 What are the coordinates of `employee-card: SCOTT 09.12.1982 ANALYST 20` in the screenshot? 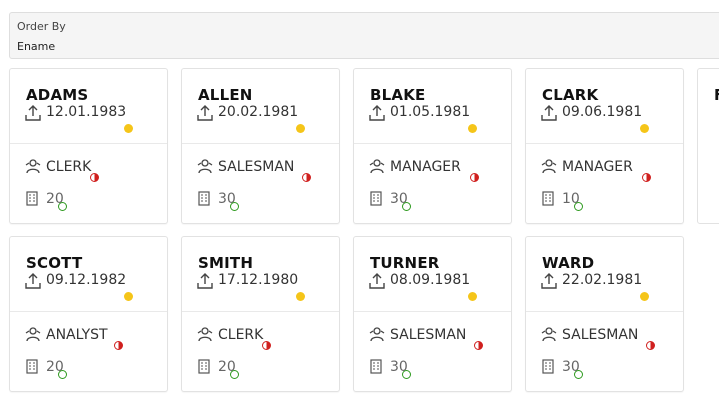 It's located at (88, 314).